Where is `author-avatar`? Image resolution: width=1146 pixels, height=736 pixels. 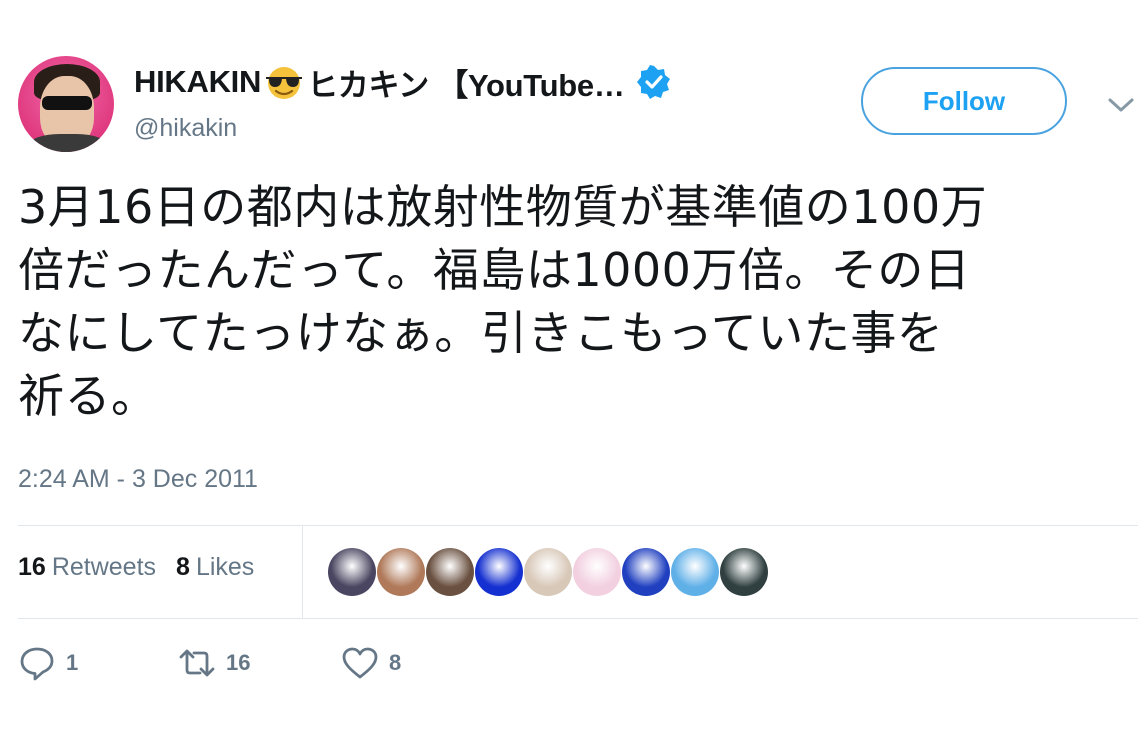
author-avatar is located at coordinates (66, 104).